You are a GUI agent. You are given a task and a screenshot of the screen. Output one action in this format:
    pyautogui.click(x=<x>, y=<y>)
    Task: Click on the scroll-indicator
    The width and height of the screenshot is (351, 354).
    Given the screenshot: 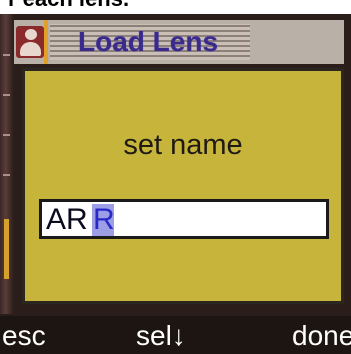 What is the action you would take?
    pyautogui.click(x=6, y=249)
    